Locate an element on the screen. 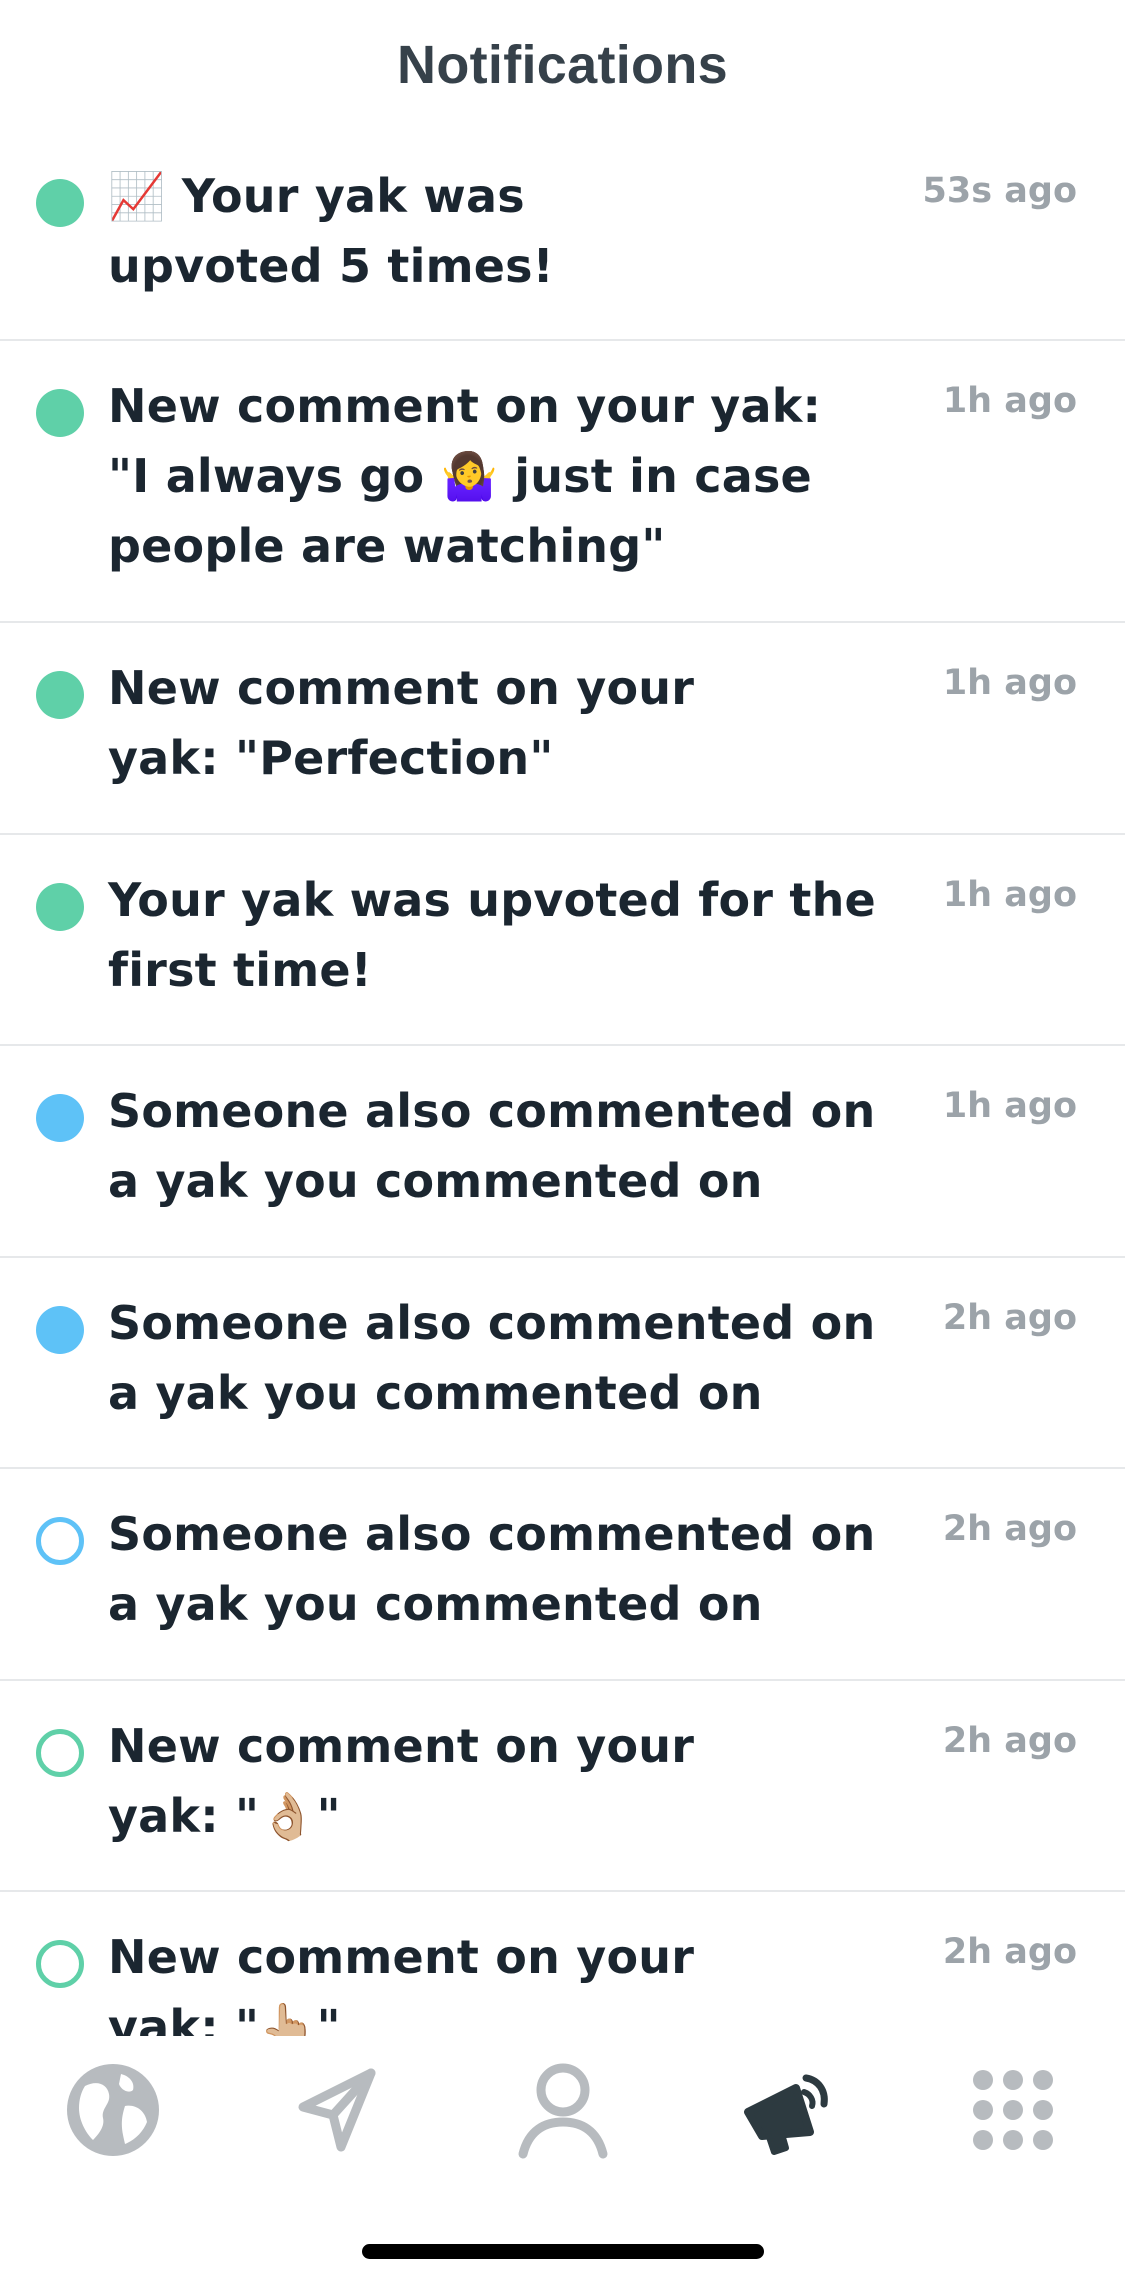 This screenshot has width=1125, height=2284. tab-notifications is located at coordinates (788, 2110).